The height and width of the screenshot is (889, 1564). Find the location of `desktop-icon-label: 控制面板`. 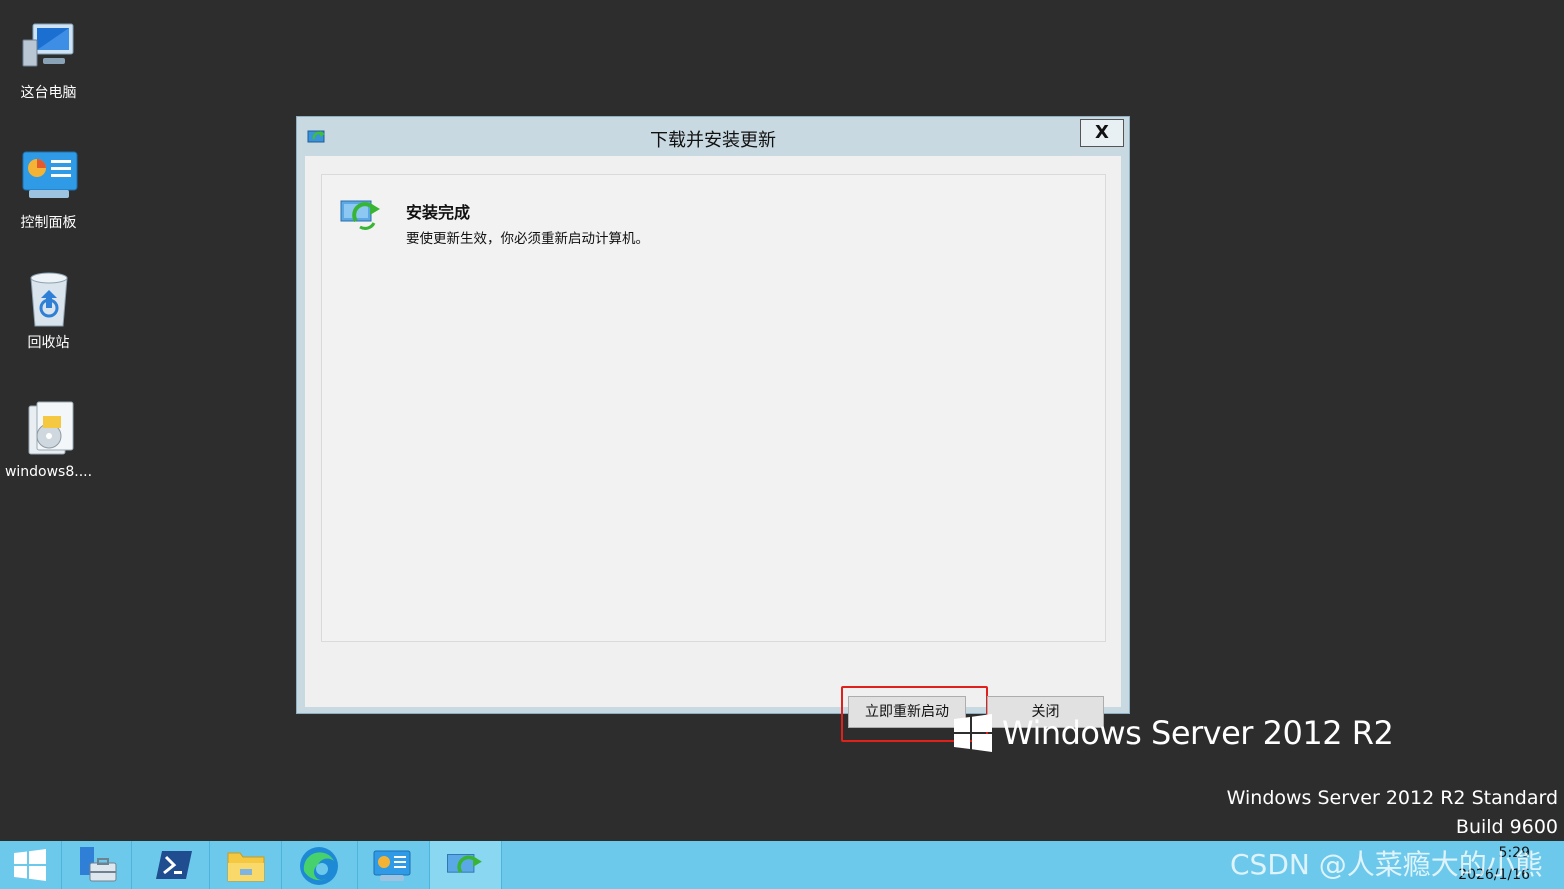

desktop-icon-label: 控制面板 is located at coordinates (48, 223).